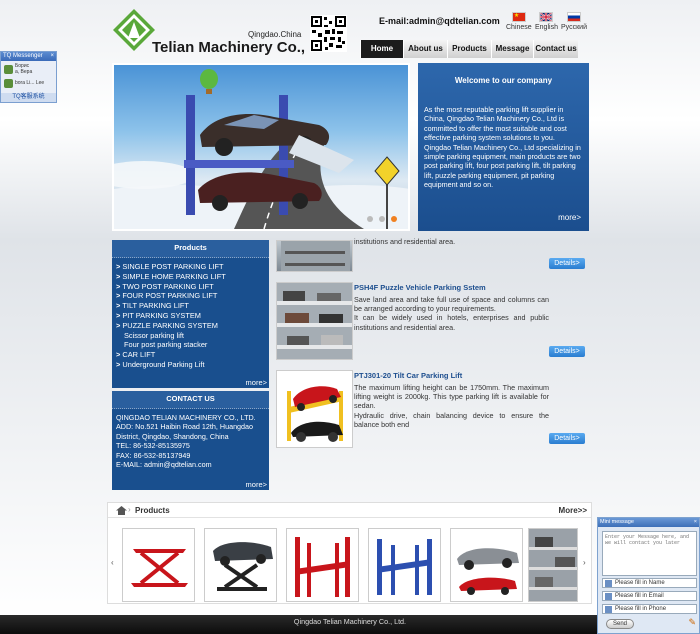 The width and height of the screenshot is (700, 634). Describe the element at coordinates (420, 287) in the screenshot. I see `product-title: PSH4F Puzzle Vehicle Parking Sstem` at that location.